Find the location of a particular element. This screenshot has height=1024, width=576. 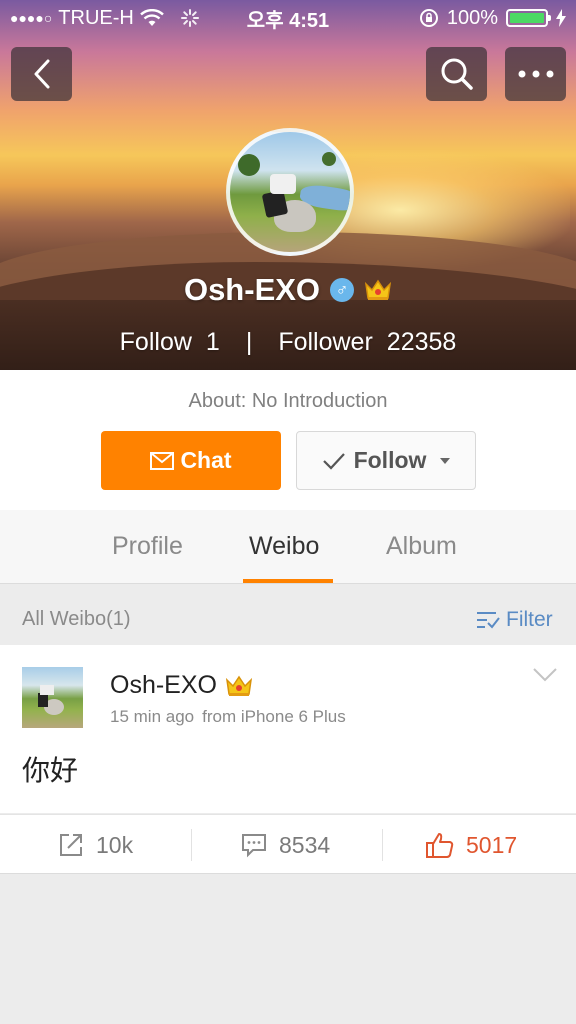

mail-icon is located at coordinates (162, 460).